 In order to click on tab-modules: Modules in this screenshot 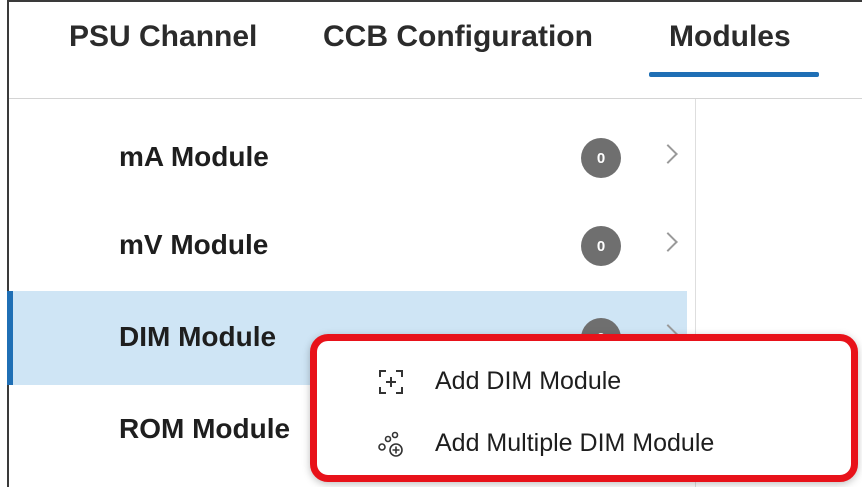, I will do `click(730, 37)`.